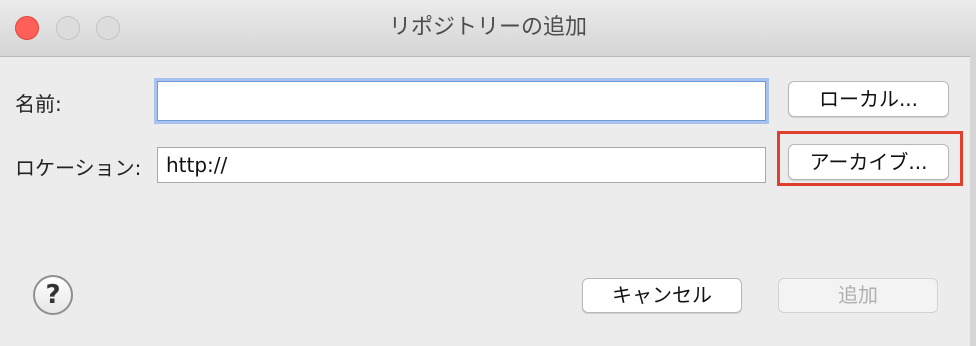 The image size is (976, 346). I want to click on location-label: ロケーション:, so click(78, 168).